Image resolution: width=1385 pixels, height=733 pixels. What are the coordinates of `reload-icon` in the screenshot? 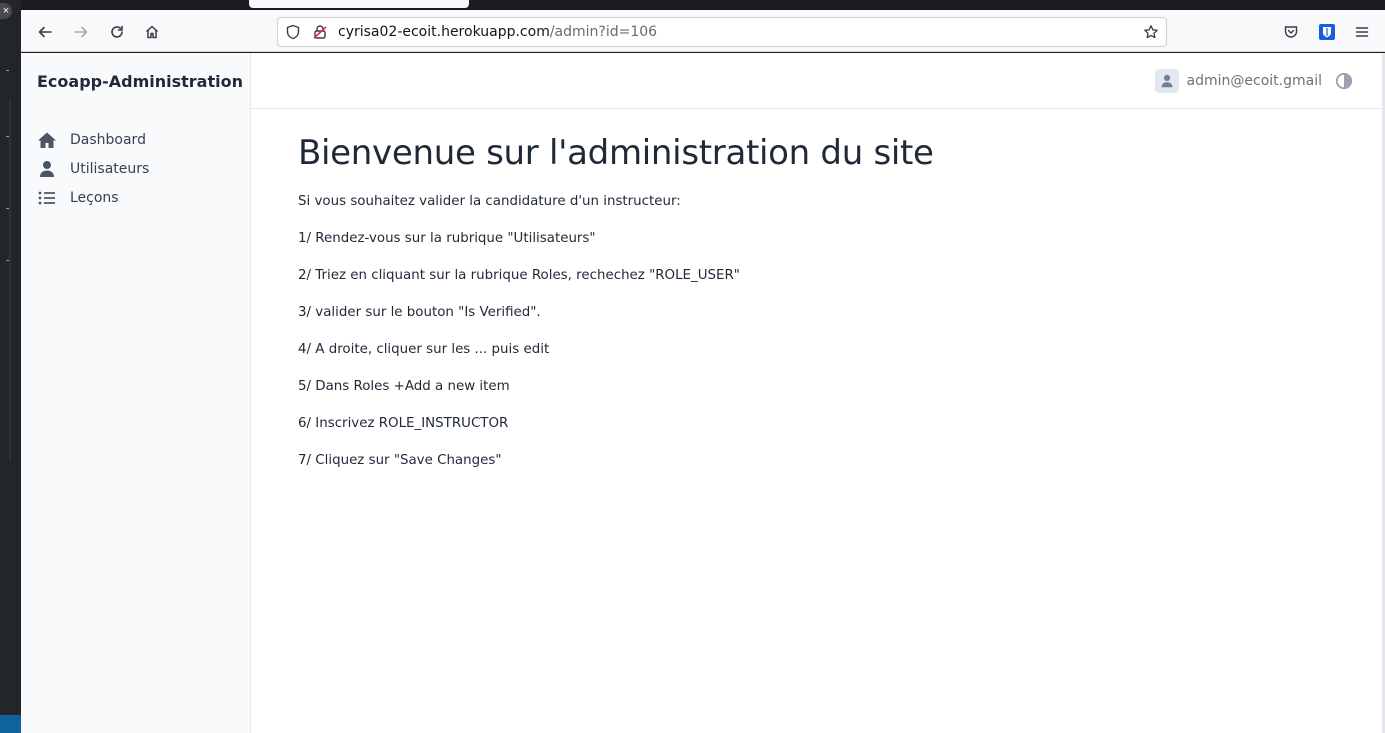 It's located at (117, 32).